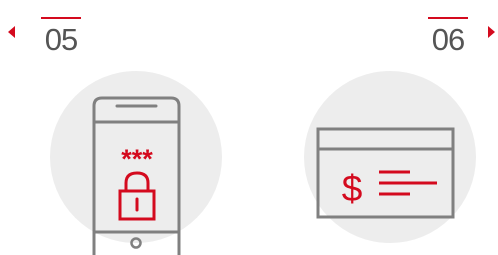 The image size is (498, 255). I want to click on phone-password-lock-icon: ***, so click(136, 175).